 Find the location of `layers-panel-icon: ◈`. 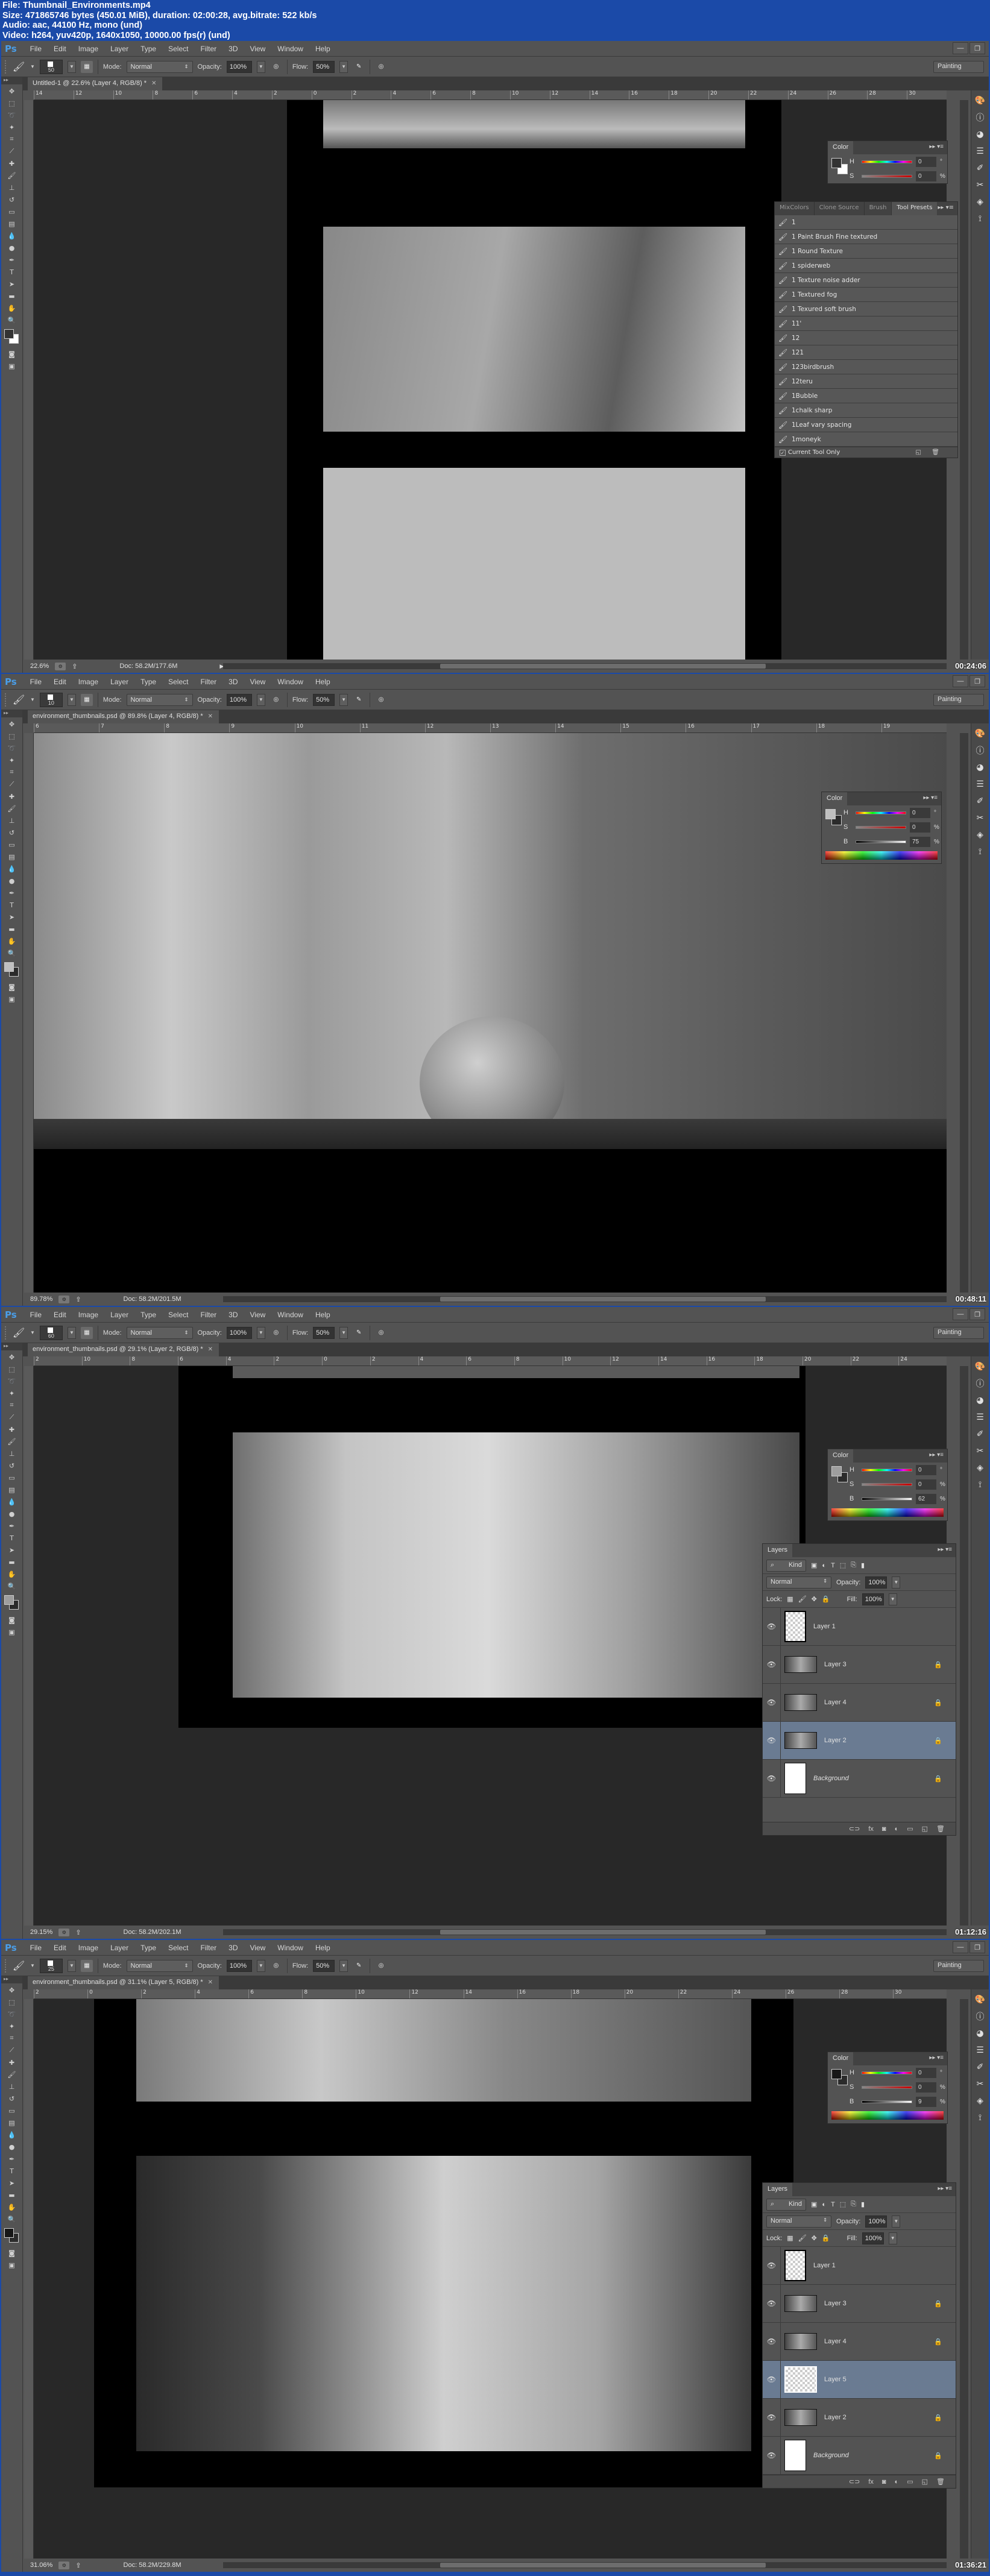

layers-panel-icon: ◈ is located at coordinates (980, 2101).